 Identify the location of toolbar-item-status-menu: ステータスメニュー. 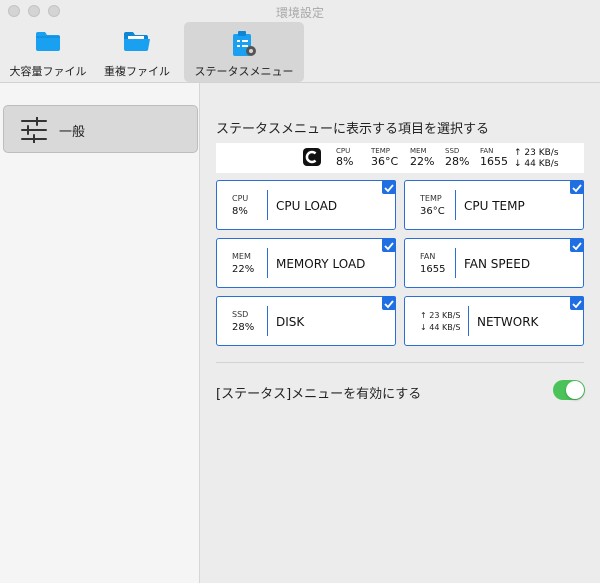
(244, 52).